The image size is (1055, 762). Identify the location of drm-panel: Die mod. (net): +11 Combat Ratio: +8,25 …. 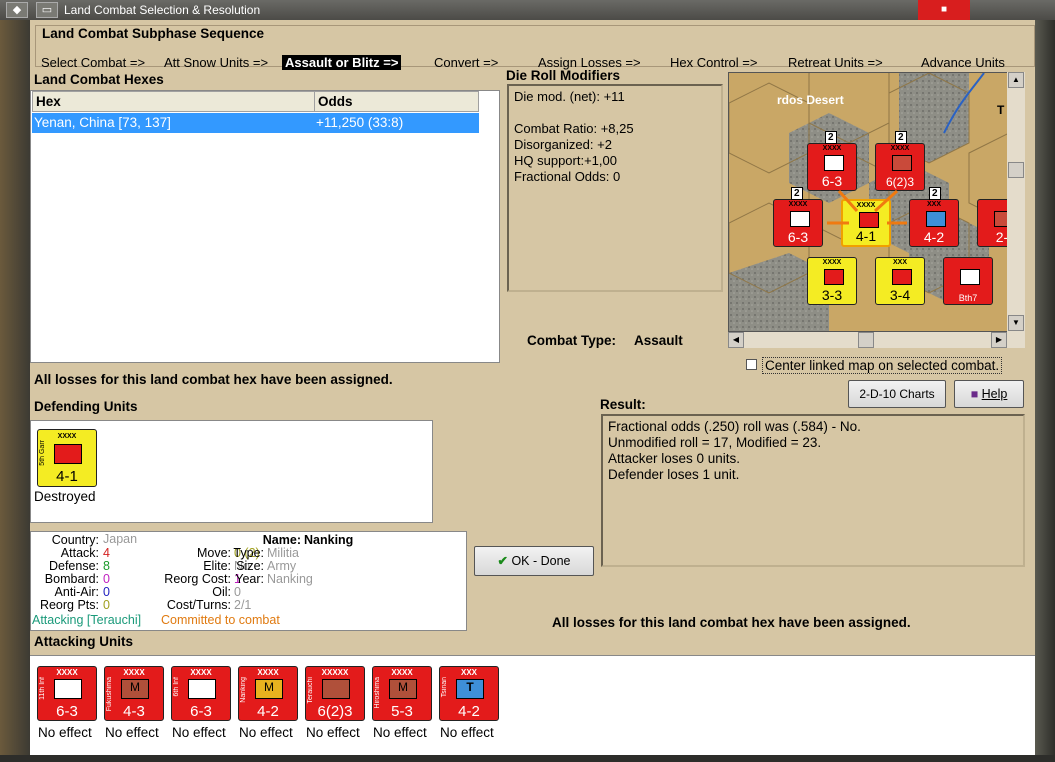
(615, 188).